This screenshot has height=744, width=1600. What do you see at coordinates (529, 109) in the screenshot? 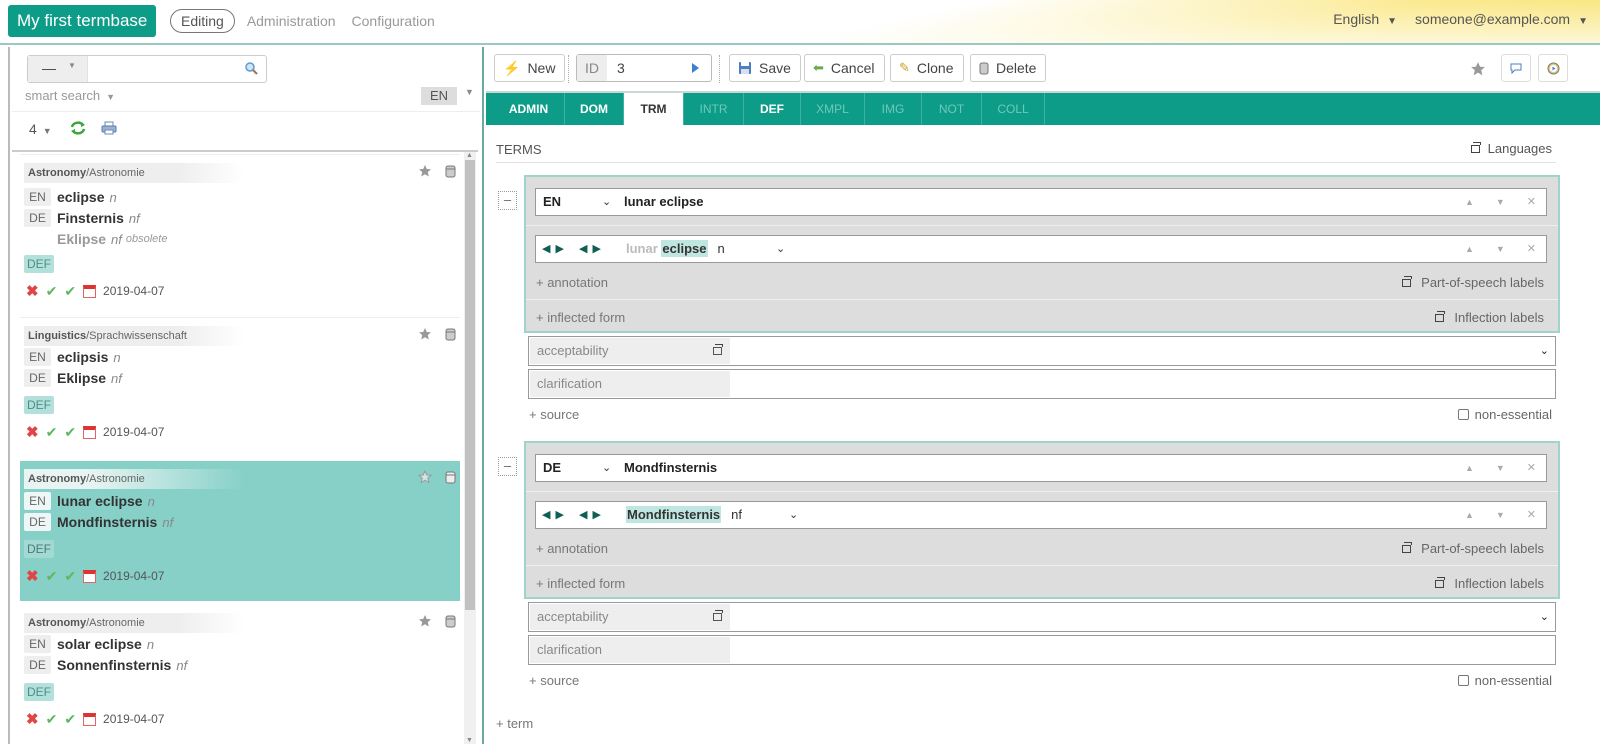
I see `tab-admin: ADMIN` at bounding box center [529, 109].